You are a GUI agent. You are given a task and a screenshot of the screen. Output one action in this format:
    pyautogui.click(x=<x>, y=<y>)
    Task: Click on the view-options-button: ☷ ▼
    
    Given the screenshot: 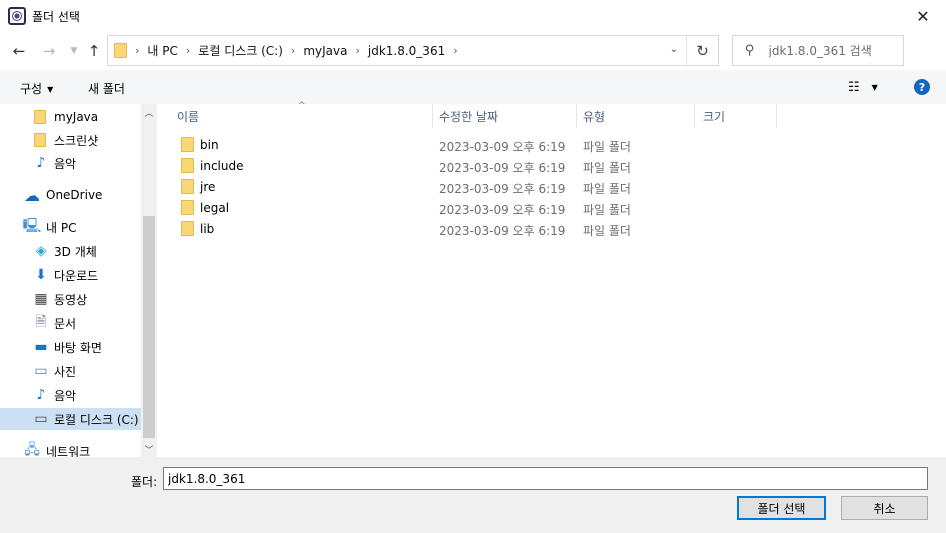 What is the action you would take?
    pyautogui.click(x=863, y=87)
    